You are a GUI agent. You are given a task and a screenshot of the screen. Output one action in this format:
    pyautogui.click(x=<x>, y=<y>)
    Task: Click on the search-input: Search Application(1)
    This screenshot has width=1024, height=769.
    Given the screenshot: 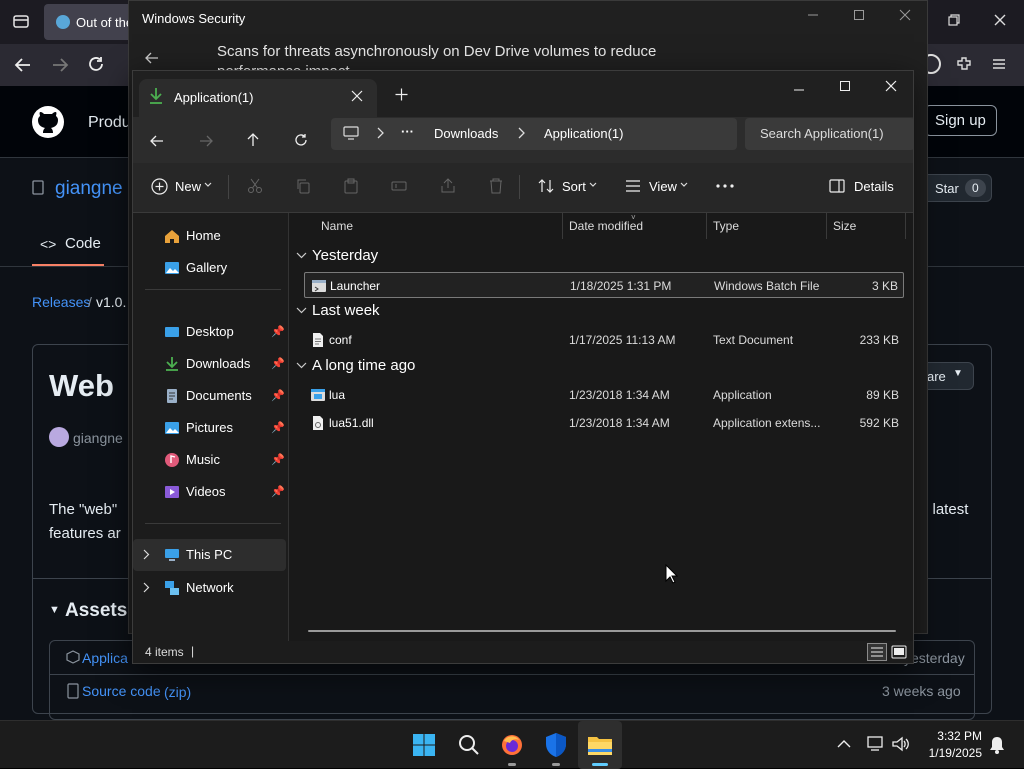 What is the action you would take?
    pyautogui.click(x=829, y=134)
    